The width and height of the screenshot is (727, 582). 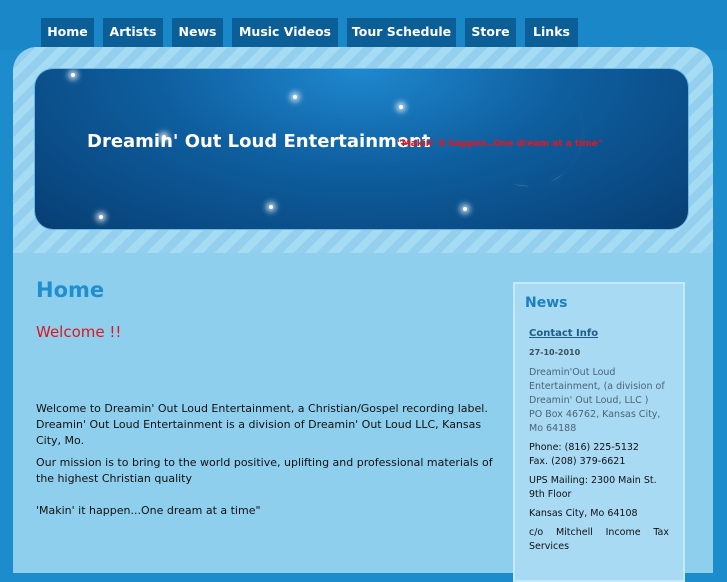 What do you see at coordinates (148, 510) in the screenshot?
I see `slogan-paragraph: 'Makin' it happen...One dream at a time"` at bounding box center [148, 510].